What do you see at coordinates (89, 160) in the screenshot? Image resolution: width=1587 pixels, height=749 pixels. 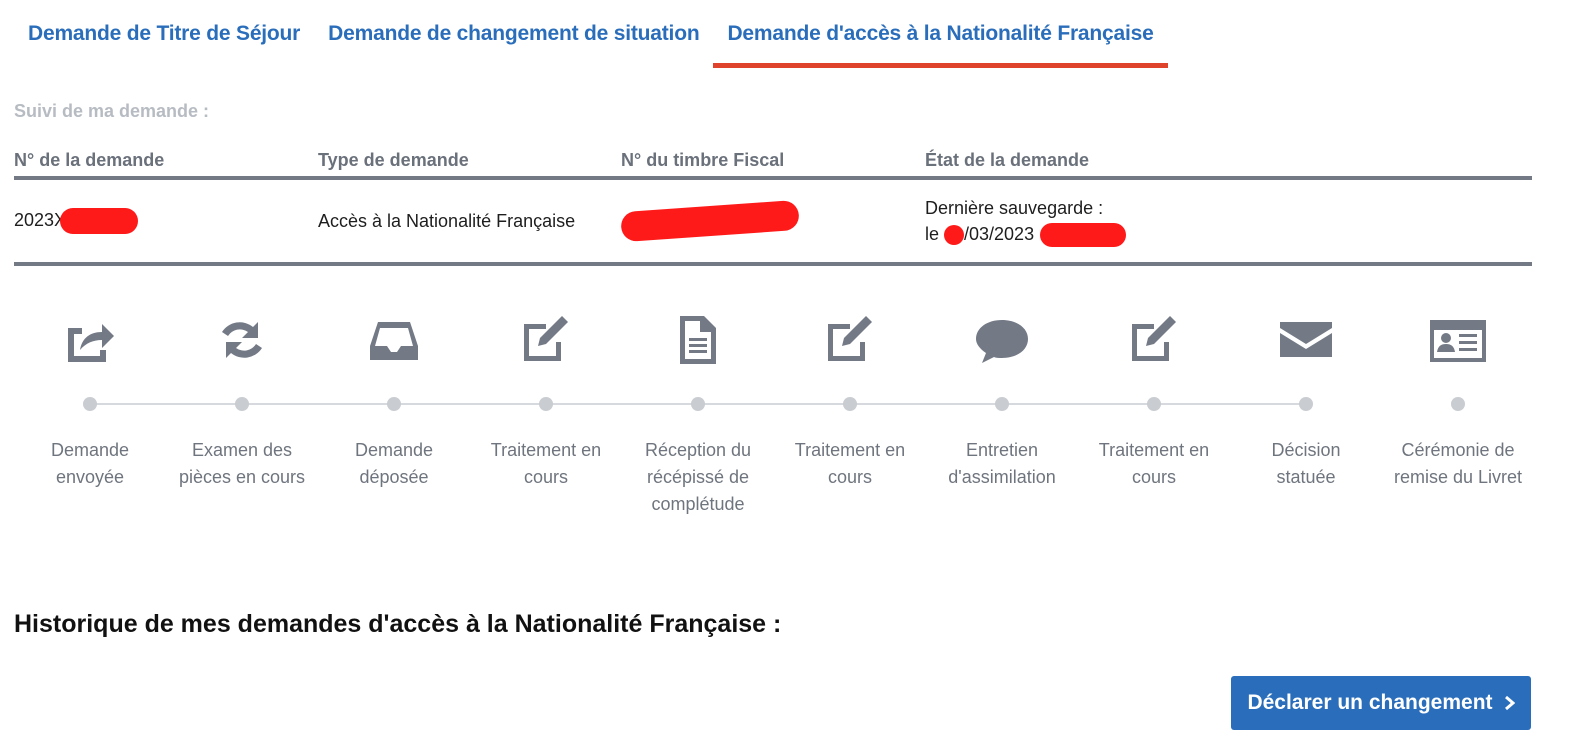 I see `column-header: N° de la demande` at bounding box center [89, 160].